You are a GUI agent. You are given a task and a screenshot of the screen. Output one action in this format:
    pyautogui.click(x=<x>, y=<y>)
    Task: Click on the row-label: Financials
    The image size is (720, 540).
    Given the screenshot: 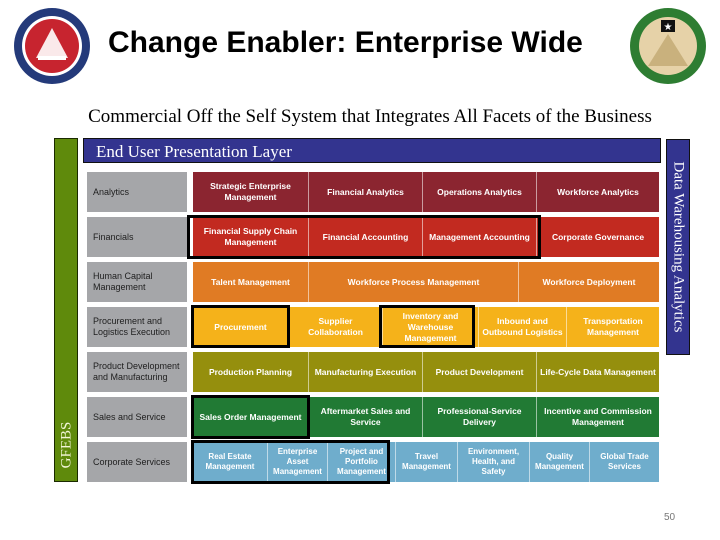 What is the action you would take?
    pyautogui.click(x=137, y=237)
    